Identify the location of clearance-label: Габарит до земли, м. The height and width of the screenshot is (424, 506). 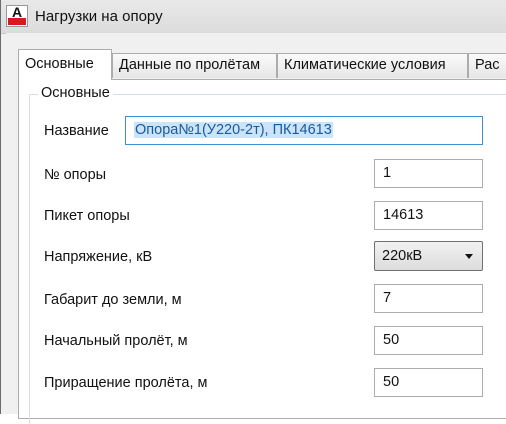
(113, 300).